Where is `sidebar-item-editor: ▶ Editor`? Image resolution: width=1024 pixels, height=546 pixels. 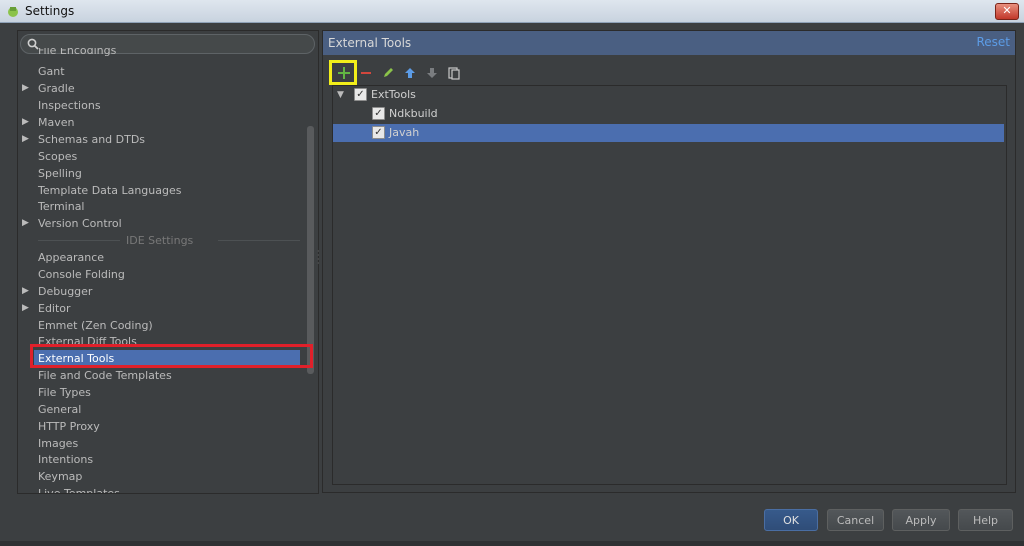
sidebar-item-editor: ▶ Editor is located at coordinates (160, 308).